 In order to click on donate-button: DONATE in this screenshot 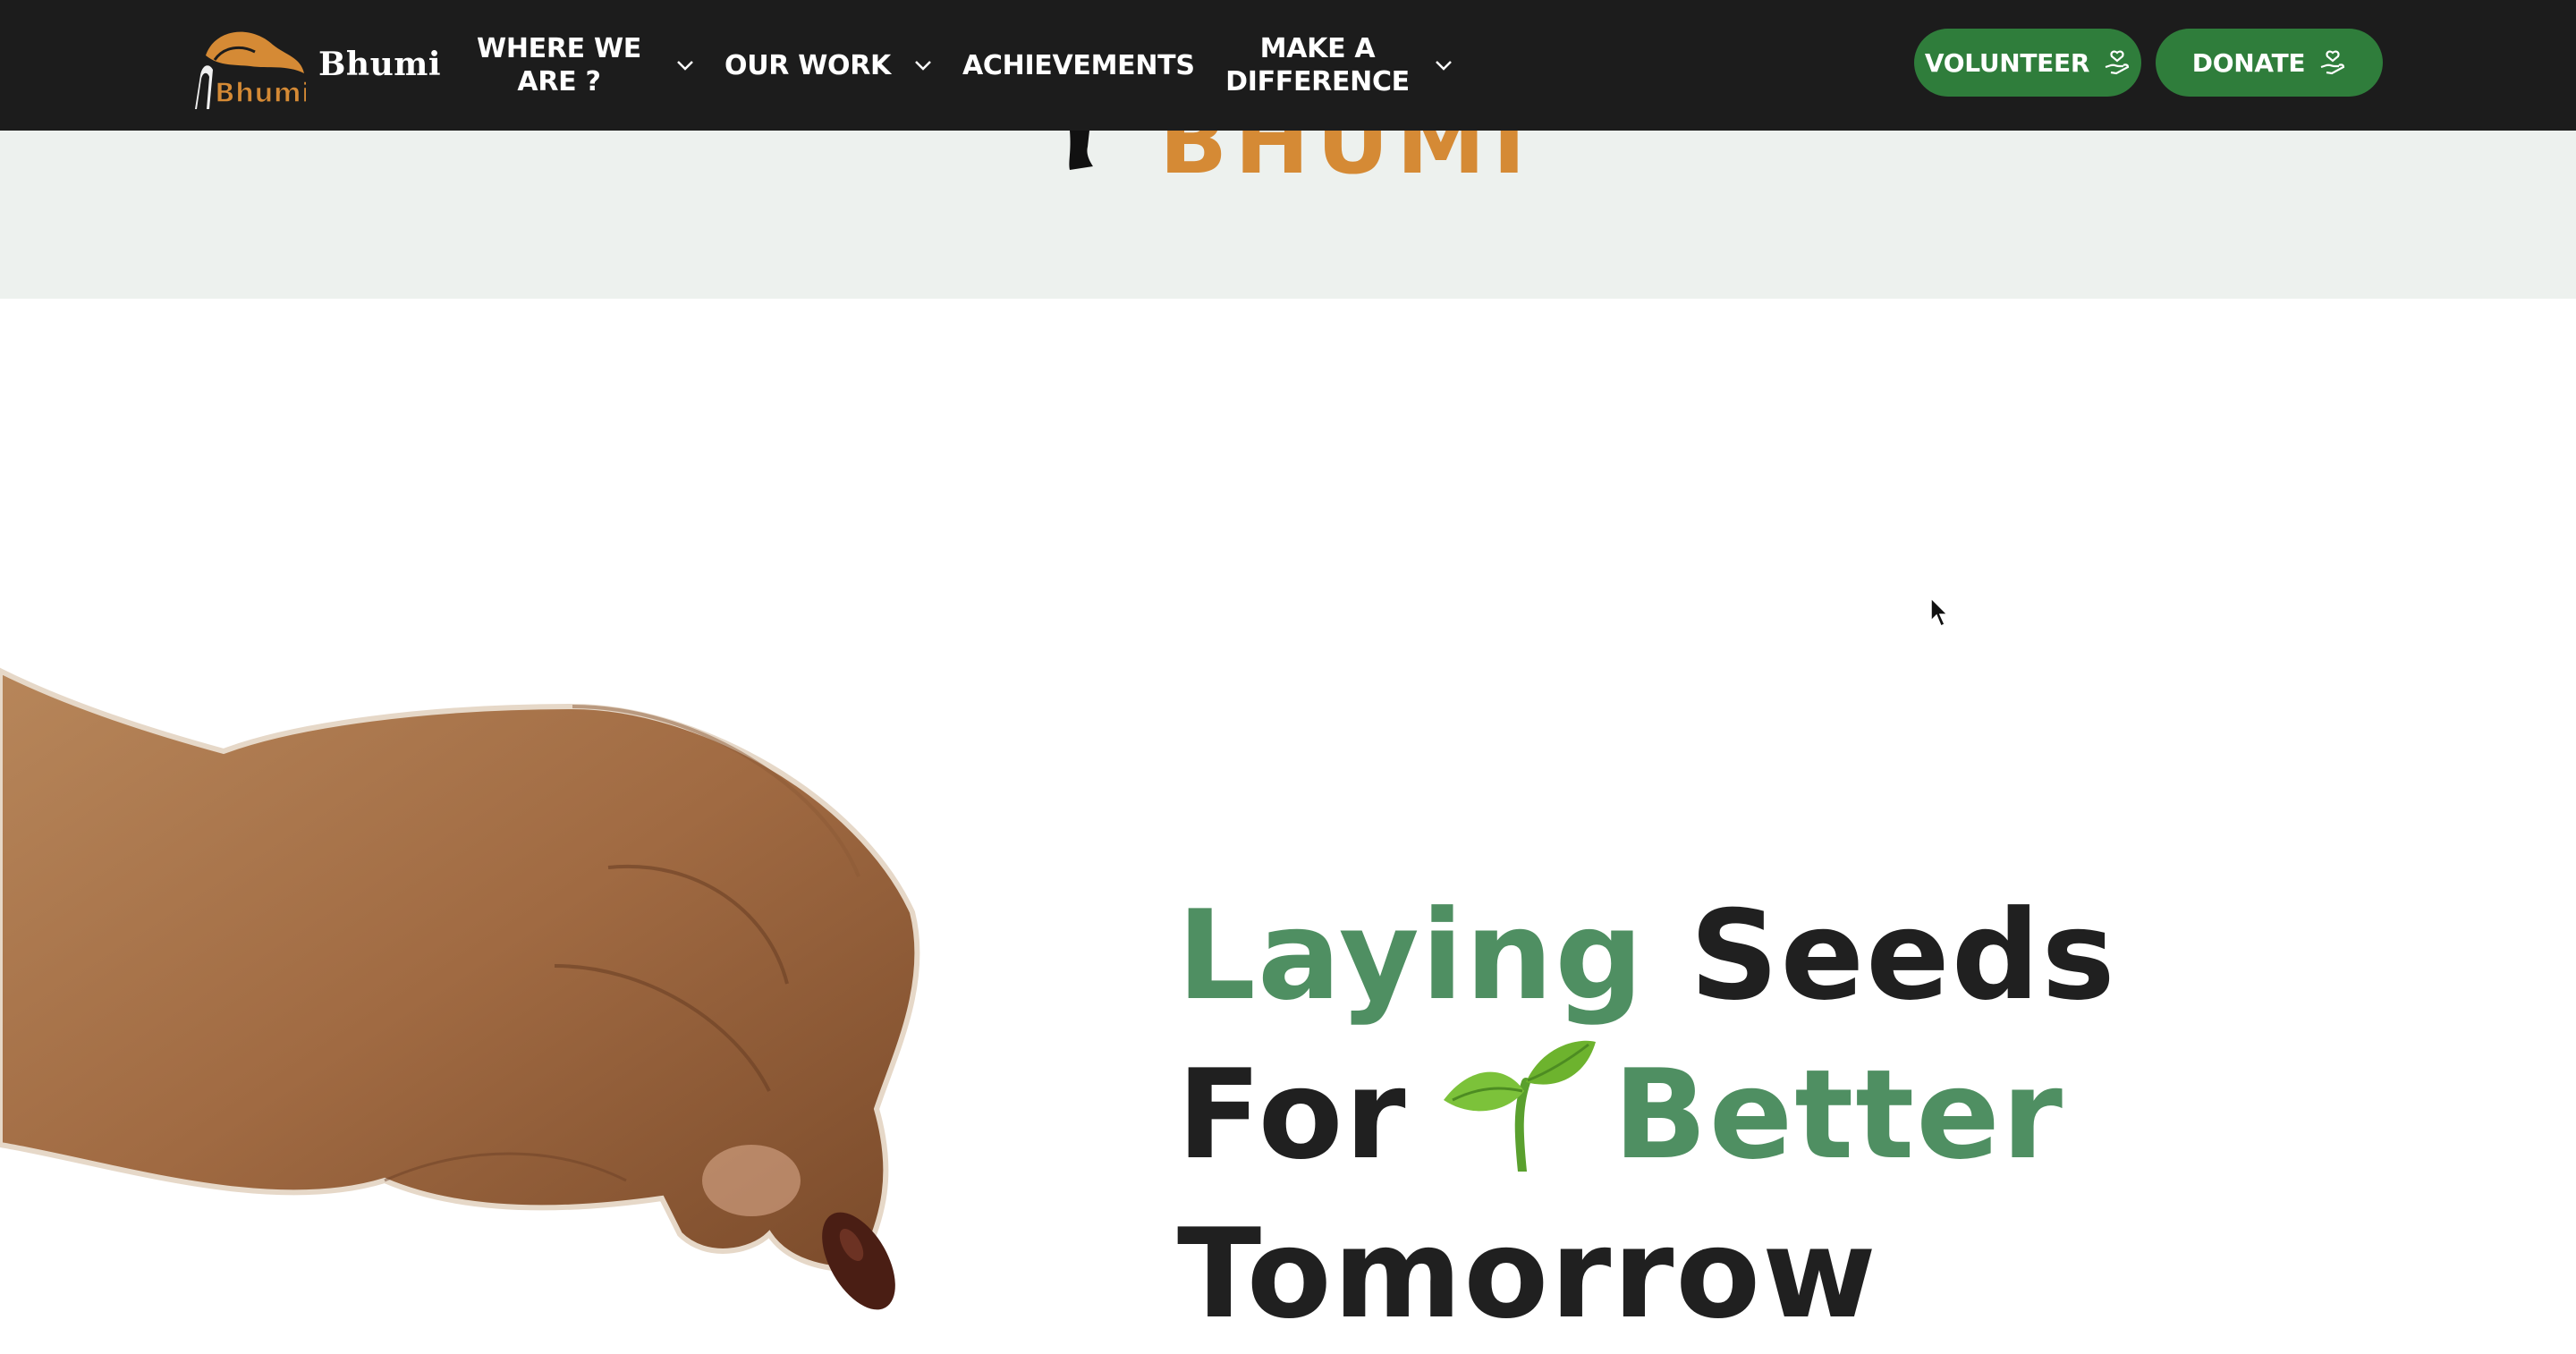, I will do `click(2269, 63)`.